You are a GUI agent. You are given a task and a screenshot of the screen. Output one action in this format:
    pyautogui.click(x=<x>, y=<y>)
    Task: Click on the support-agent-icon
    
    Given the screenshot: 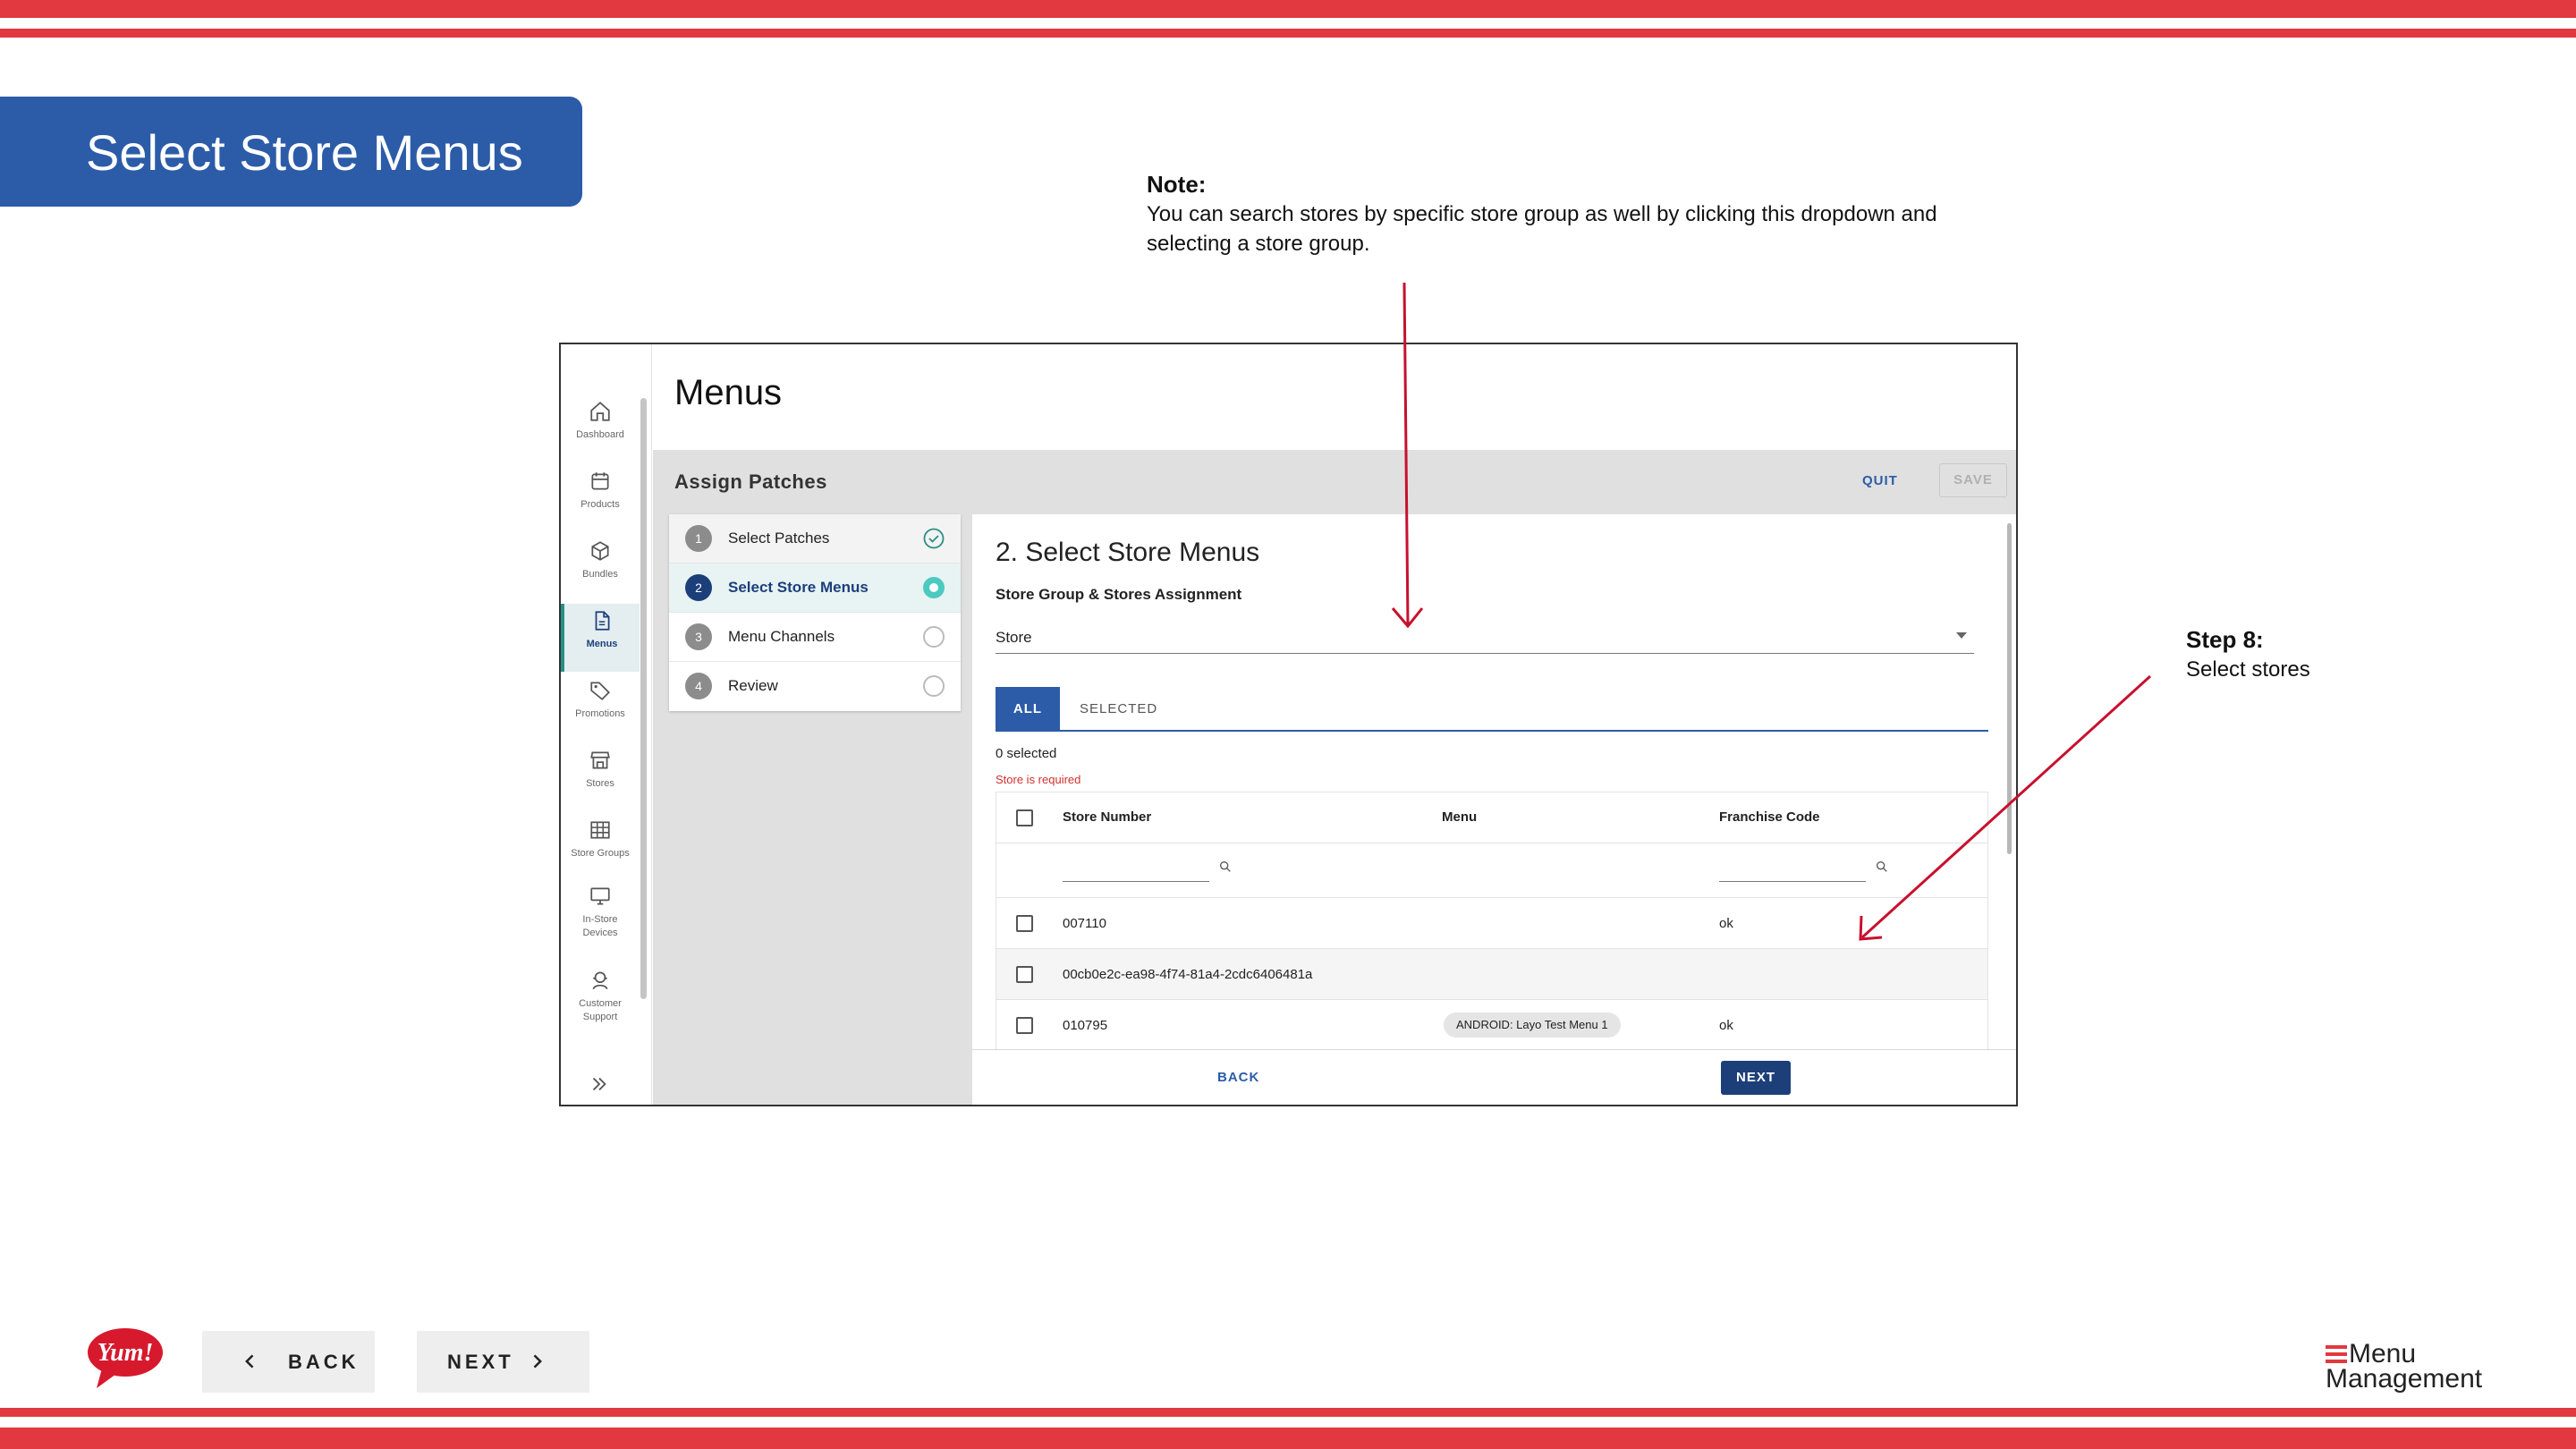 What is the action you would take?
    pyautogui.click(x=600, y=980)
    